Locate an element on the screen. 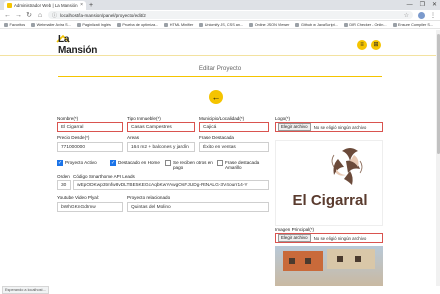 Image resolution: width=440 pixels, height=294 pixels. new-tab-icon: + is located at coordinates (91, 5).